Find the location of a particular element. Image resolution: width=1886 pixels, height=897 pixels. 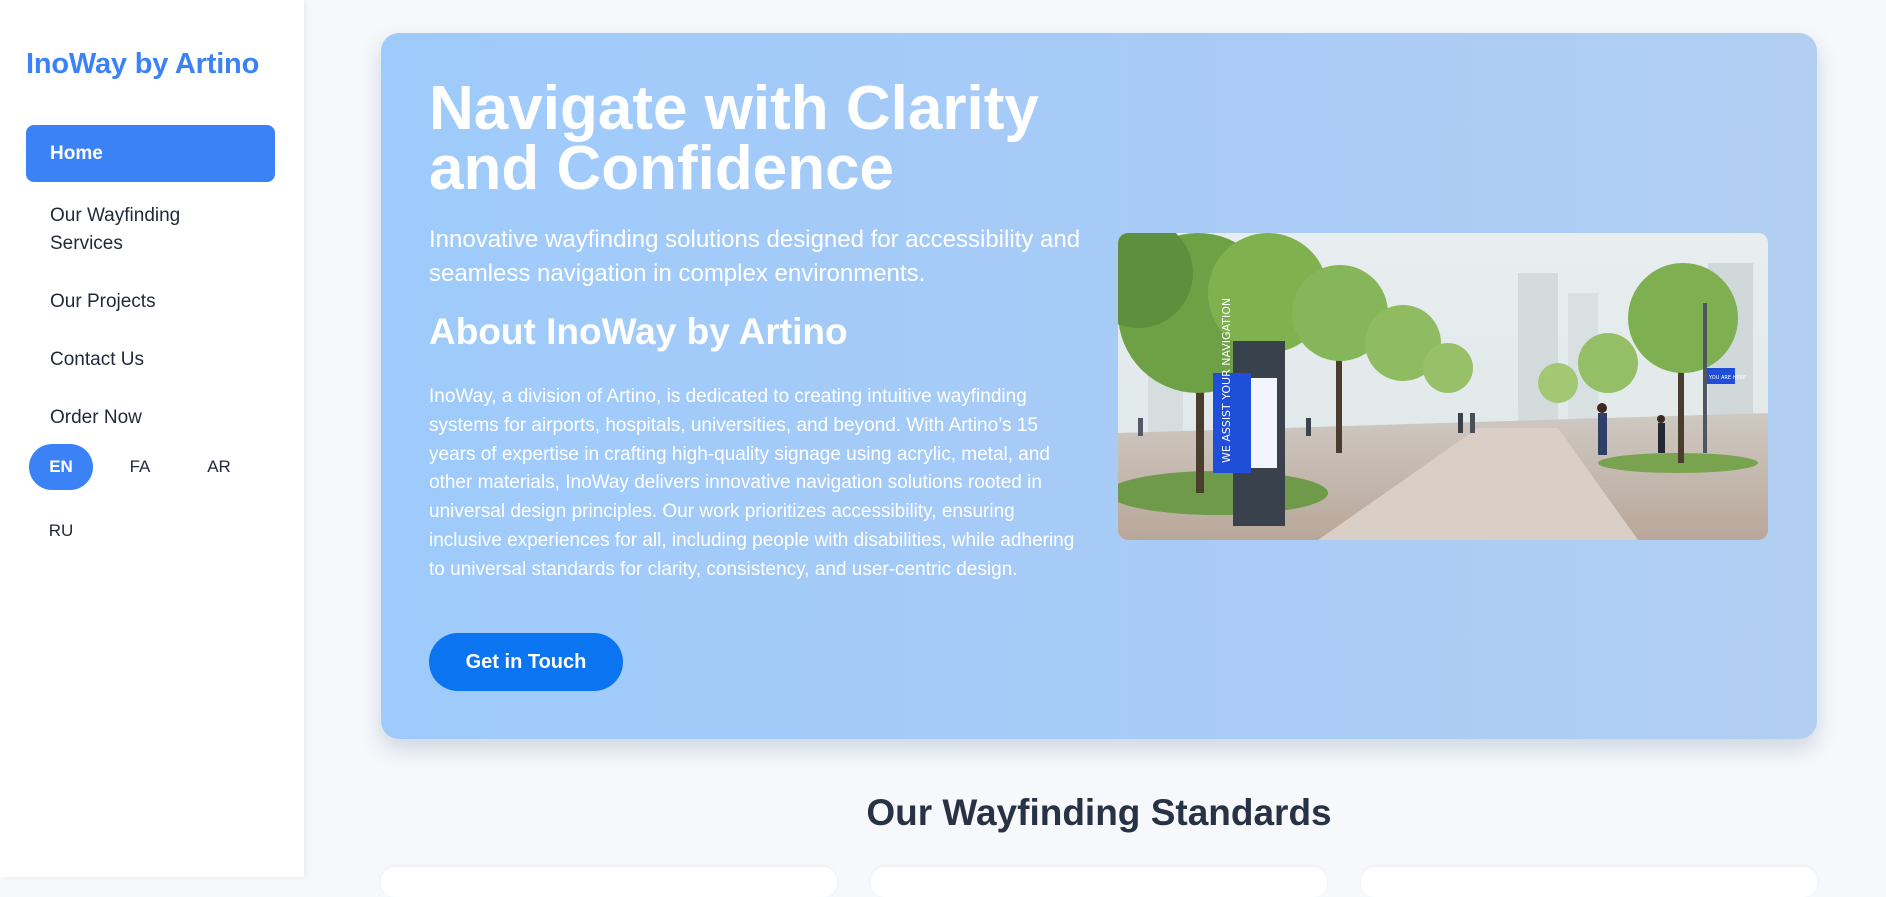

hero-title: Navigate with Clarity and Confidence is located at coordinates (734, 138).